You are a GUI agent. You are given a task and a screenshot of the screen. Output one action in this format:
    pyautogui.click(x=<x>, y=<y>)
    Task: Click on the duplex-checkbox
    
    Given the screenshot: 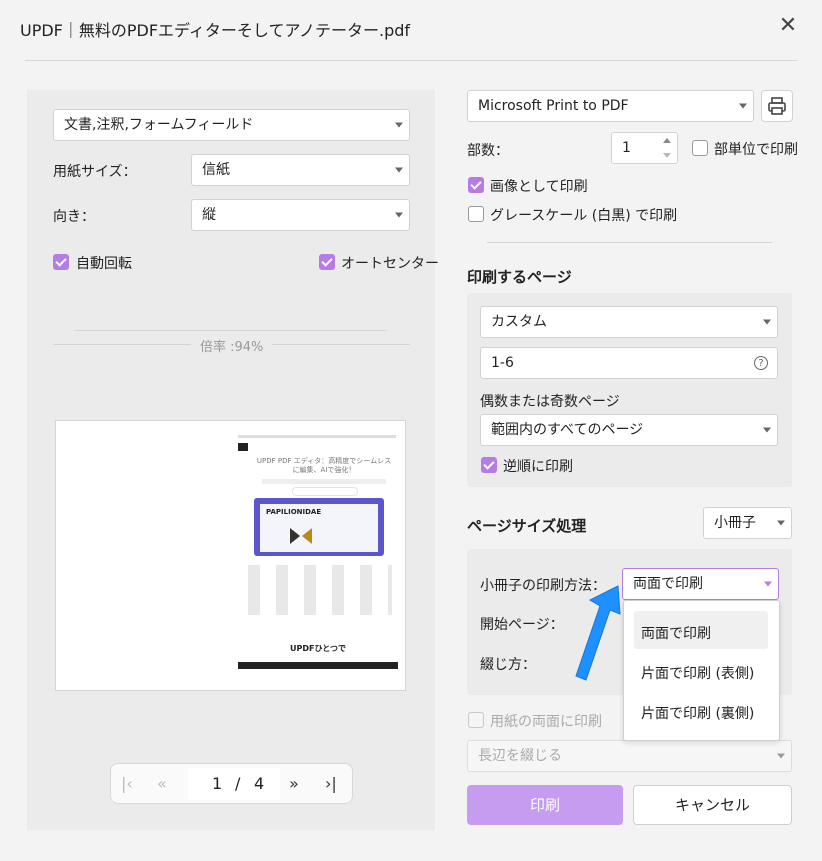 What is the action you would take?
    pyautogui.click(x=476, y=720)
    